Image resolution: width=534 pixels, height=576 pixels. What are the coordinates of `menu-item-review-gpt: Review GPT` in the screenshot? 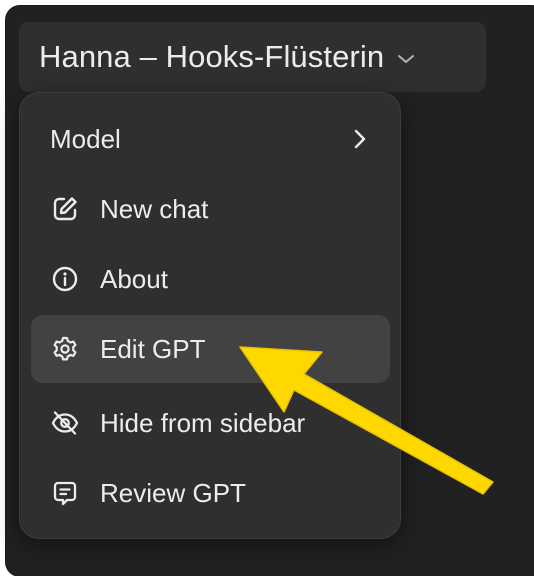 It's located at (210, 493).